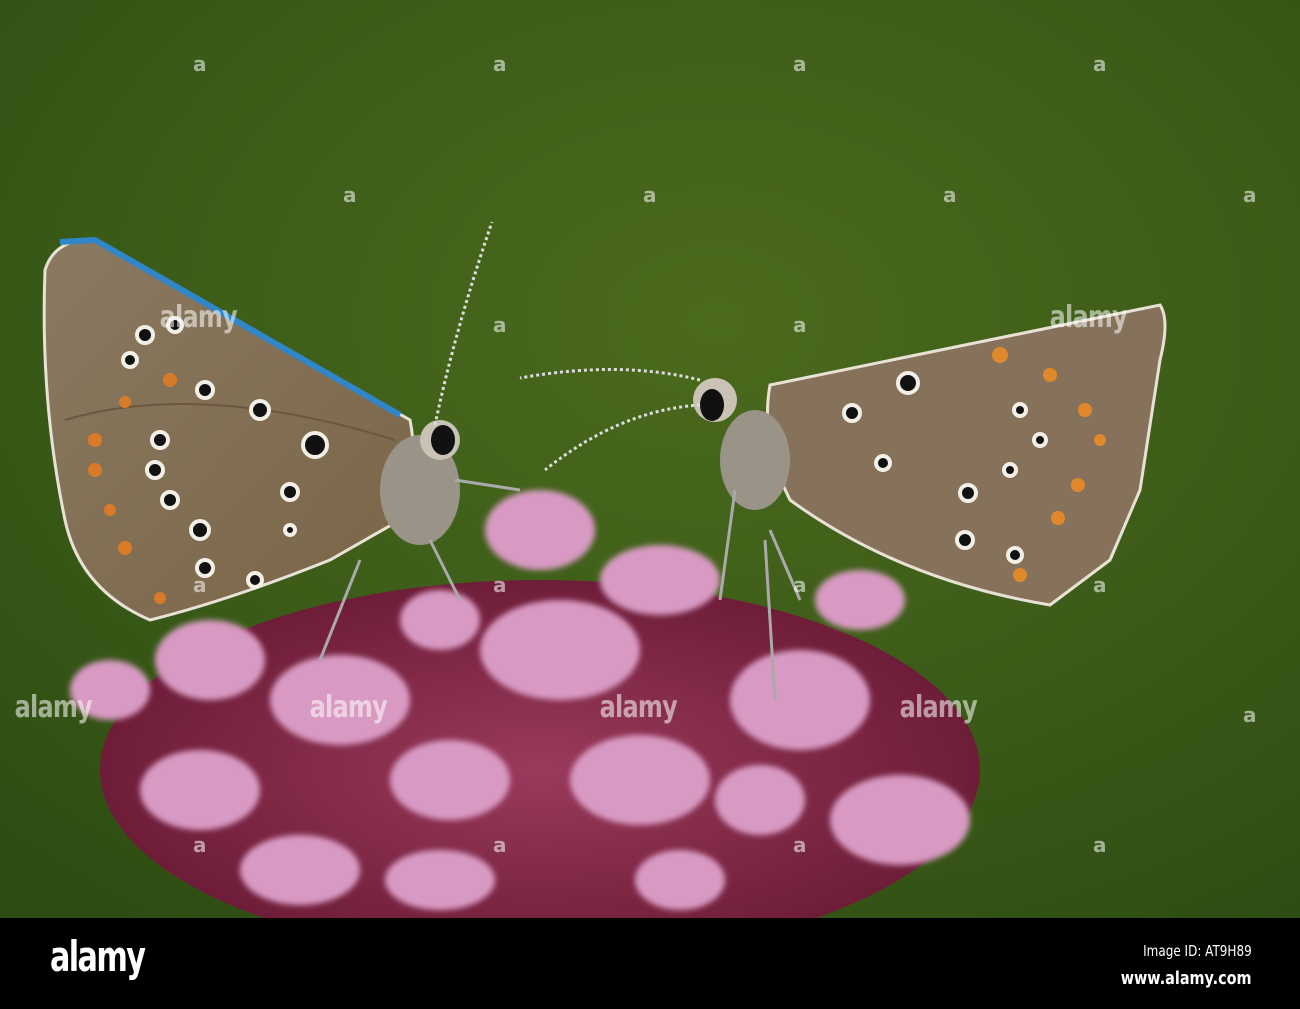  I want to click on image-id: Image ID: AT9H89, so click(1197, 951).